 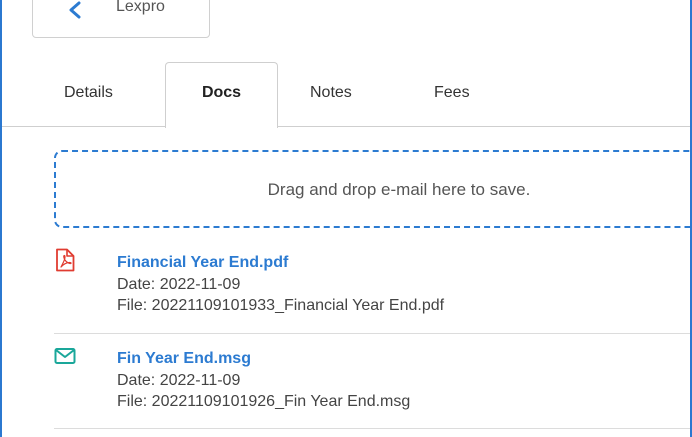 I want to click on tab-docs: Docs, so click(x=221, y=95).